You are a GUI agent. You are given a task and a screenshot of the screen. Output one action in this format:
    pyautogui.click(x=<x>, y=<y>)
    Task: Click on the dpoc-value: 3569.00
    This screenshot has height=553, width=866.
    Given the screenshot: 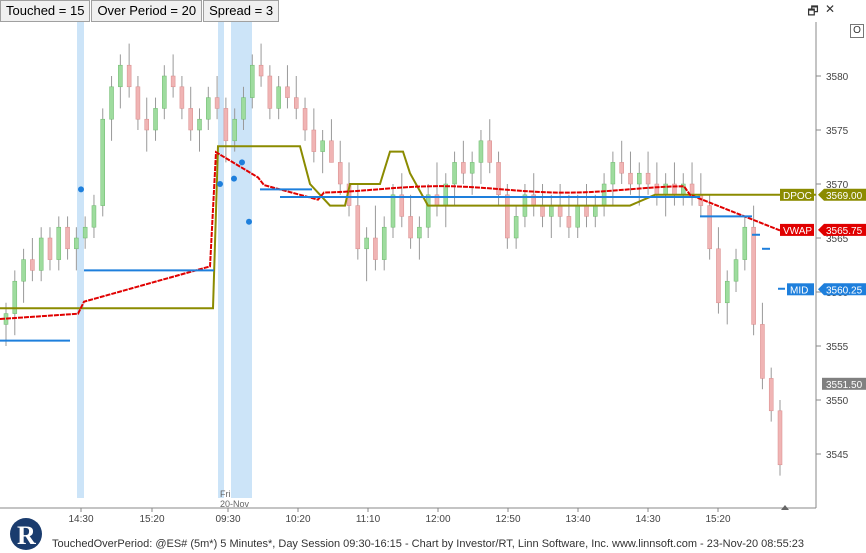 What is the action you would take?
    pyautogui.click(x=844, y=196)
    